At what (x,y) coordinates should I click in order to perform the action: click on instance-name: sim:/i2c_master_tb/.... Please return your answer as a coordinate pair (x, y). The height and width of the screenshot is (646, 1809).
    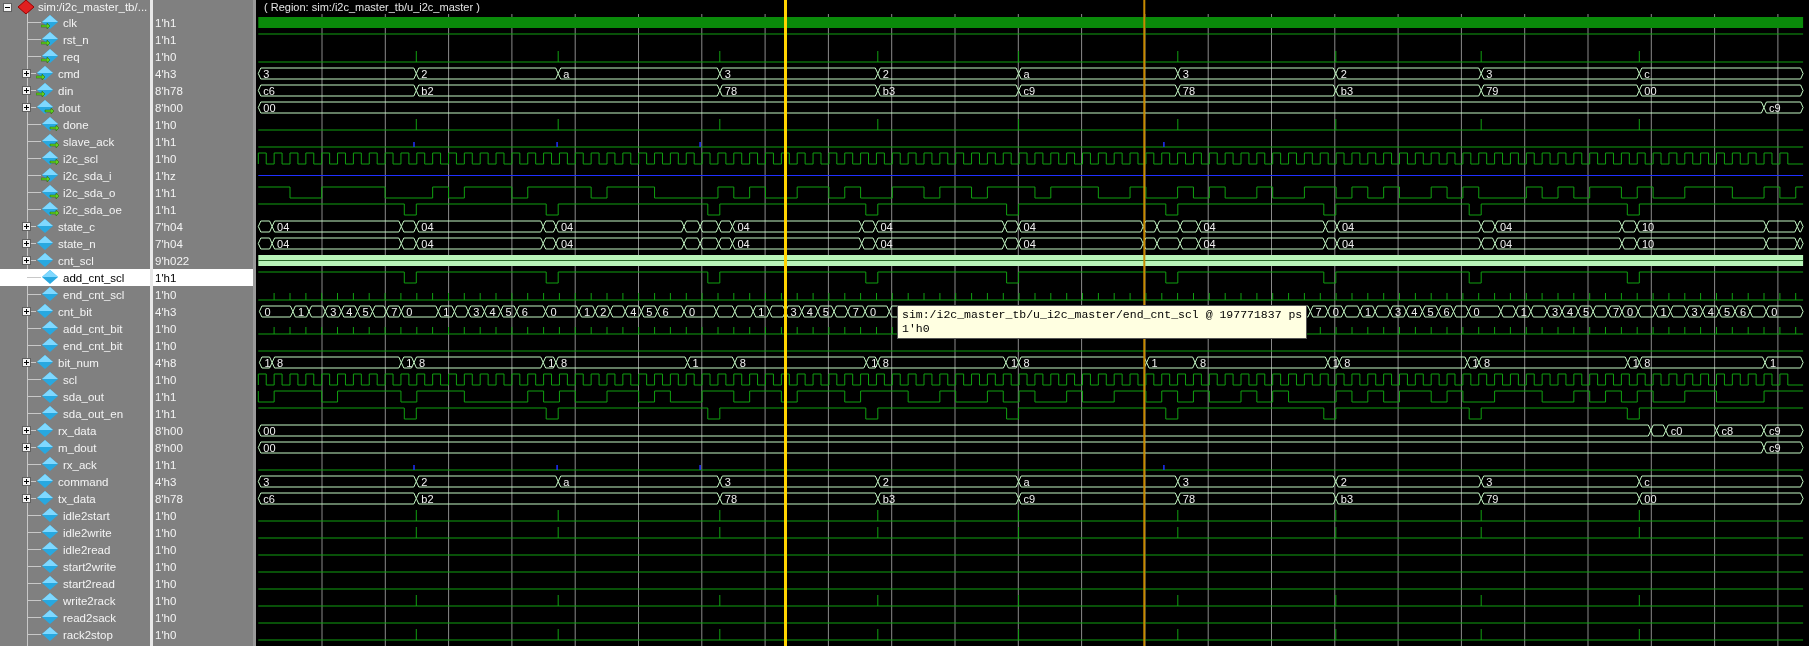
    Looking at the image, I should click on (93, 7).